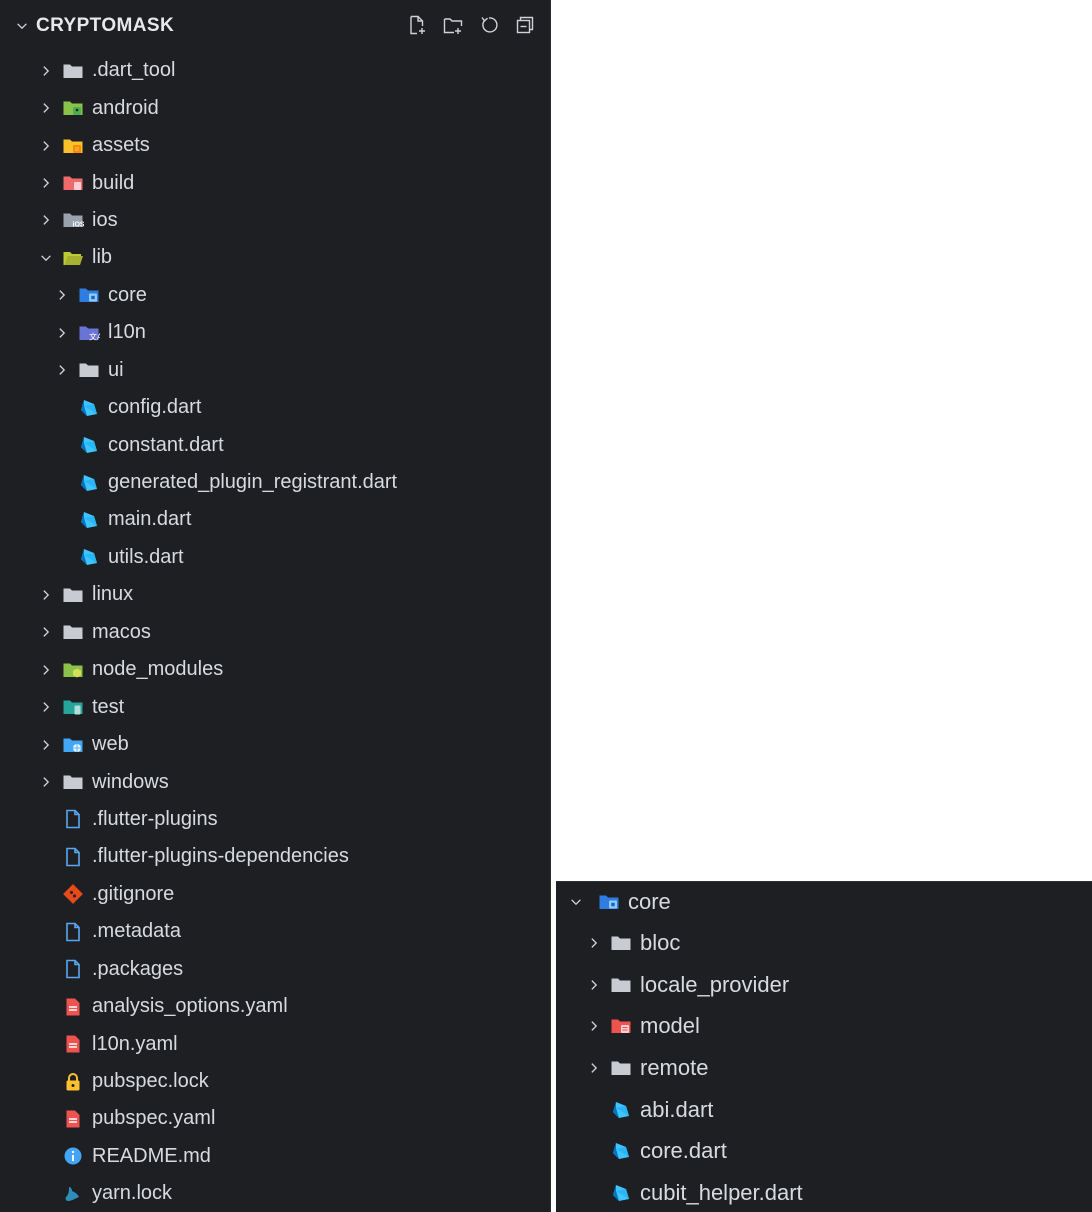  What do you see at coordinates (127, 294) in the screenshot?
I see `item-label: core` at bounding box center [127, 294].